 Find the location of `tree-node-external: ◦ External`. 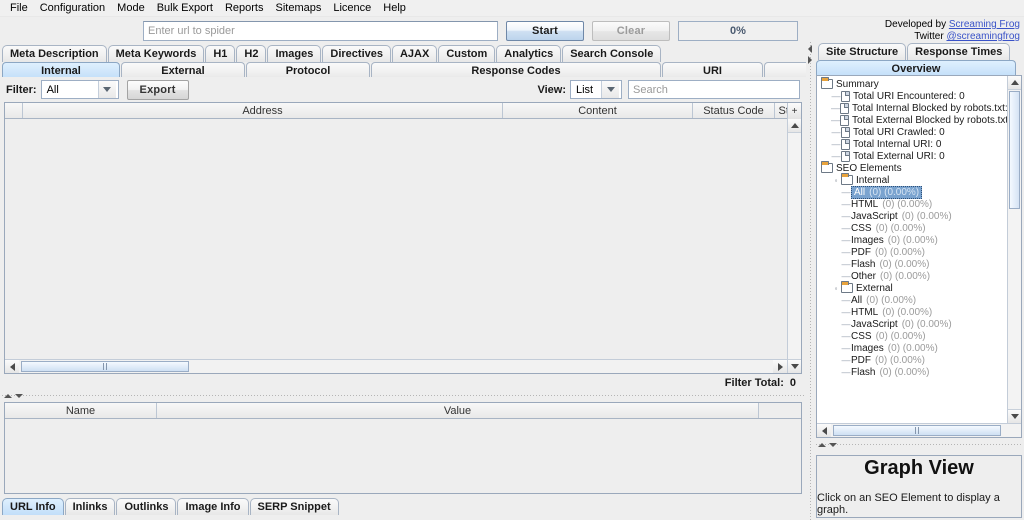

tree-node-external: ◦ External is located at coordinates (913, 287).